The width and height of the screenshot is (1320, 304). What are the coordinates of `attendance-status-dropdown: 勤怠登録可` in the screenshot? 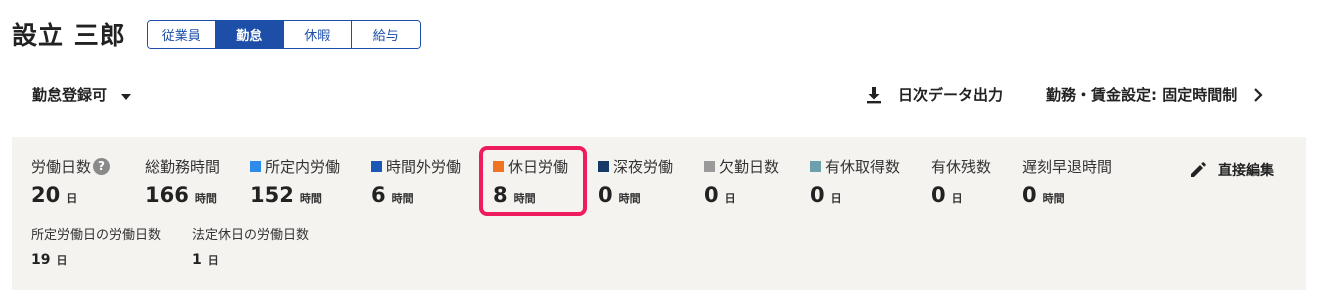 It's located at (82, 94).